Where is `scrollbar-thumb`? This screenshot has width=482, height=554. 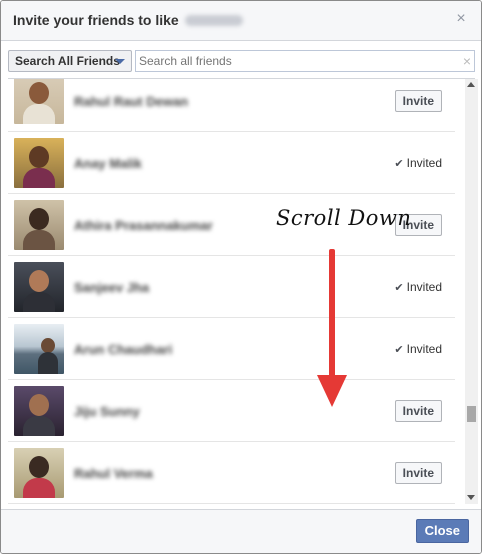 scrollbar-thumb is located at coordinates (471, 414).